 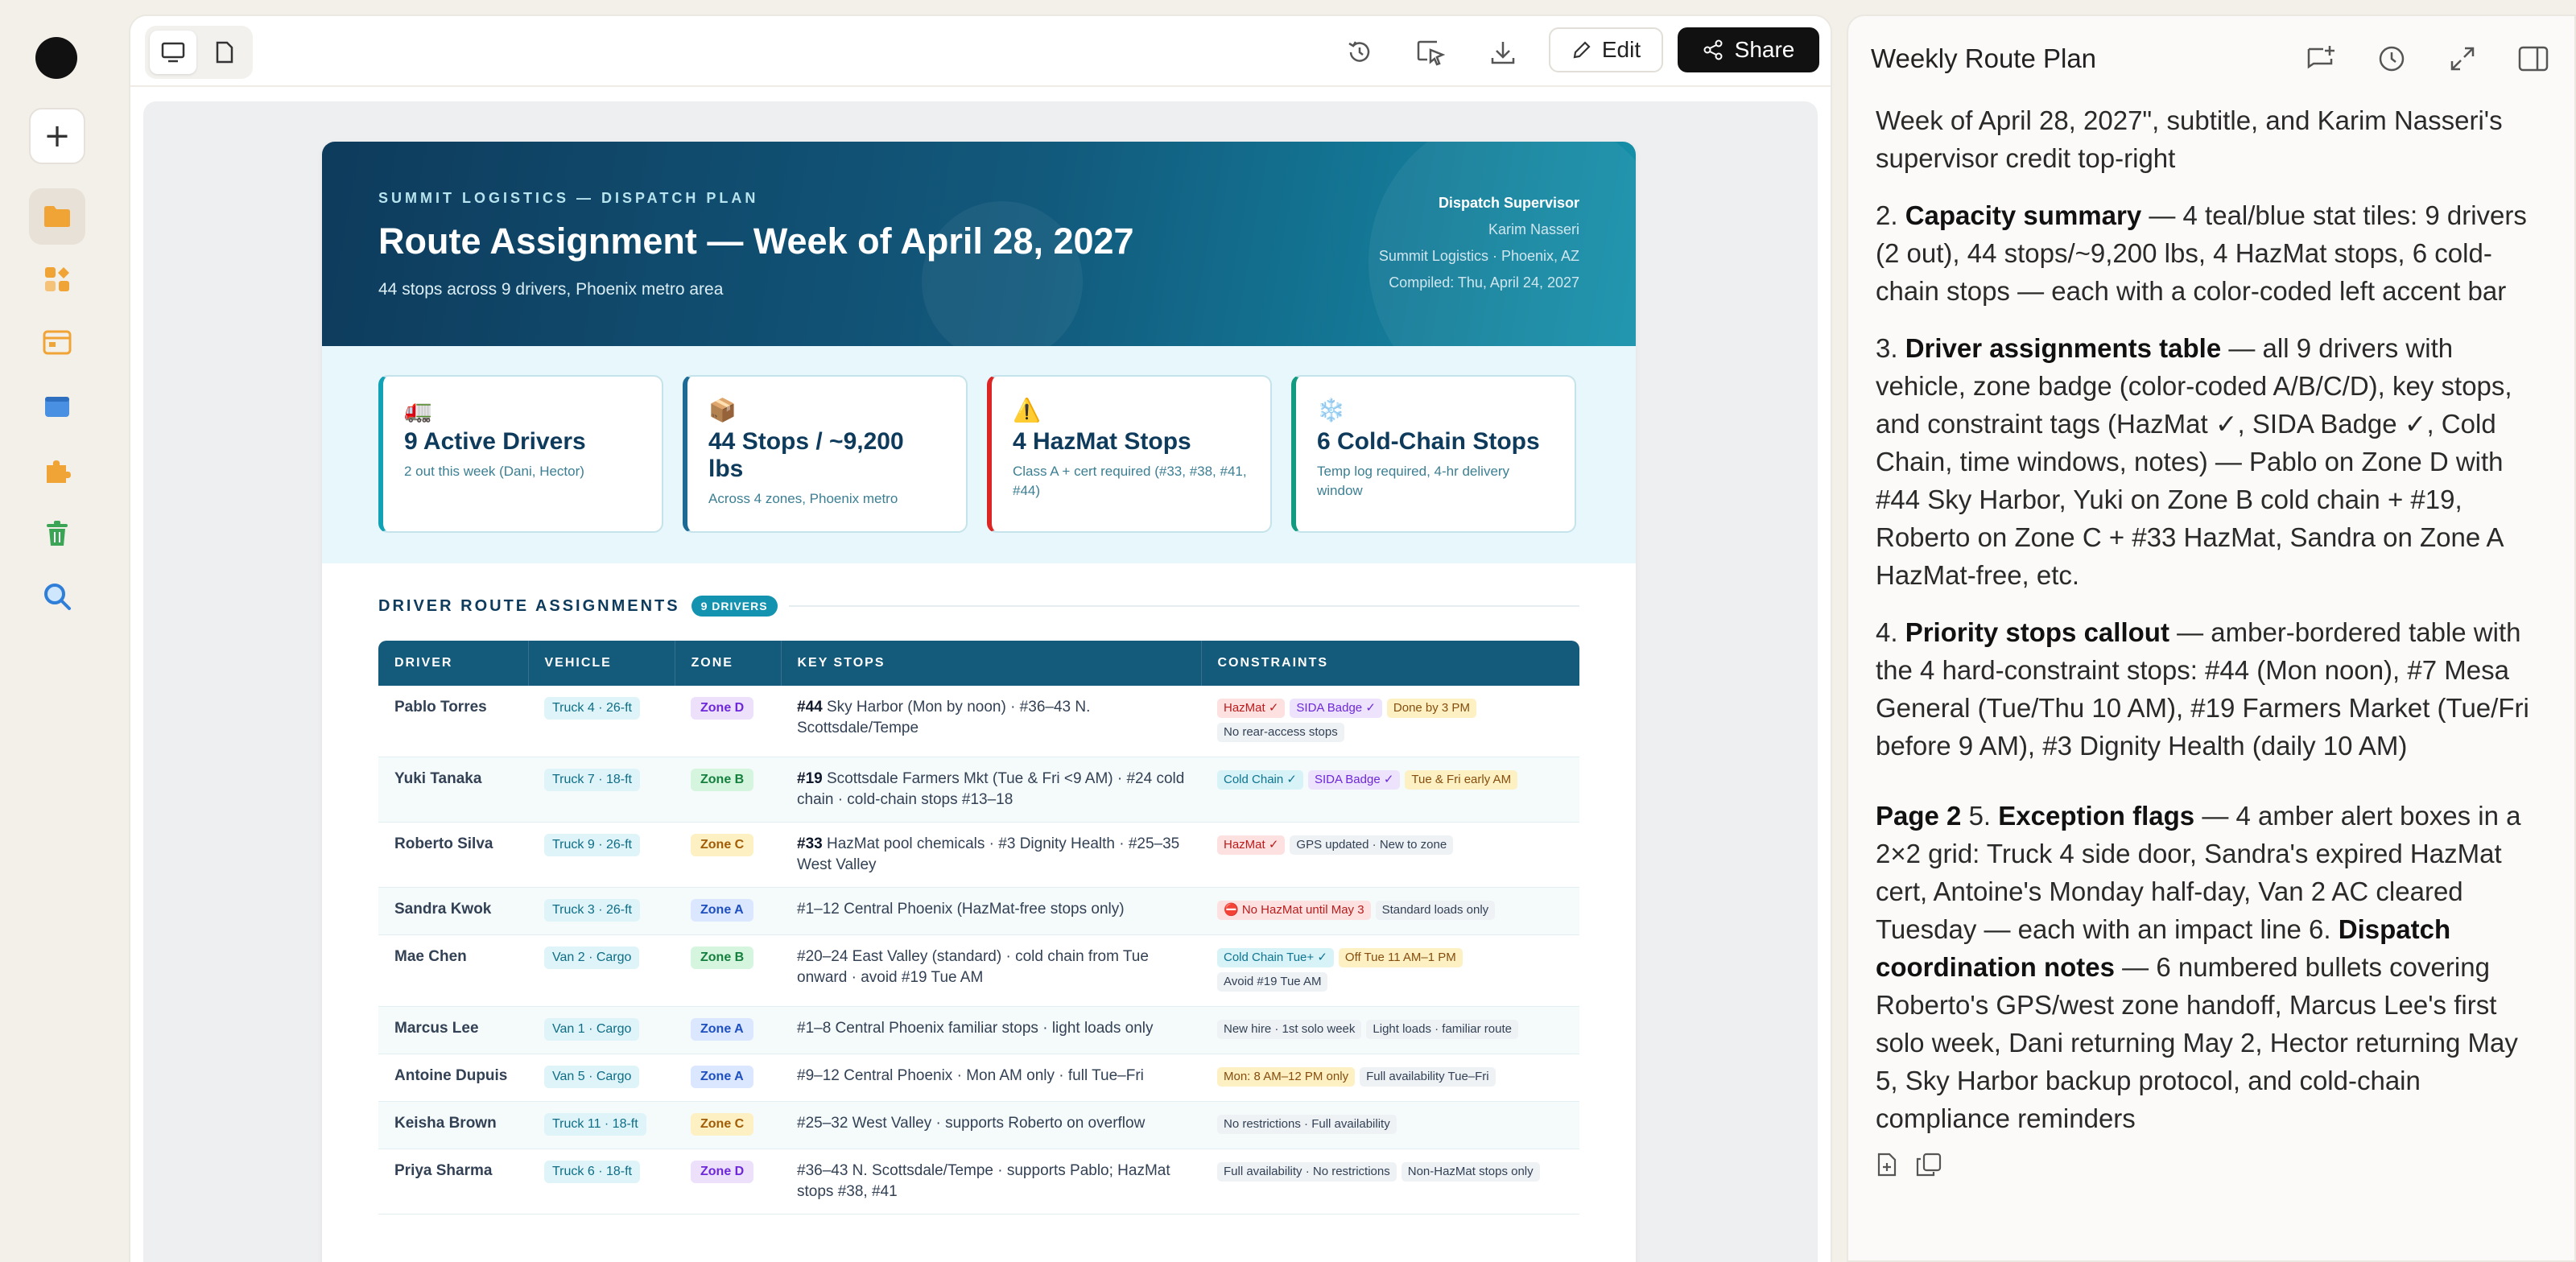 I want to click on para-lead: 2., so click(x=1890, y=215).